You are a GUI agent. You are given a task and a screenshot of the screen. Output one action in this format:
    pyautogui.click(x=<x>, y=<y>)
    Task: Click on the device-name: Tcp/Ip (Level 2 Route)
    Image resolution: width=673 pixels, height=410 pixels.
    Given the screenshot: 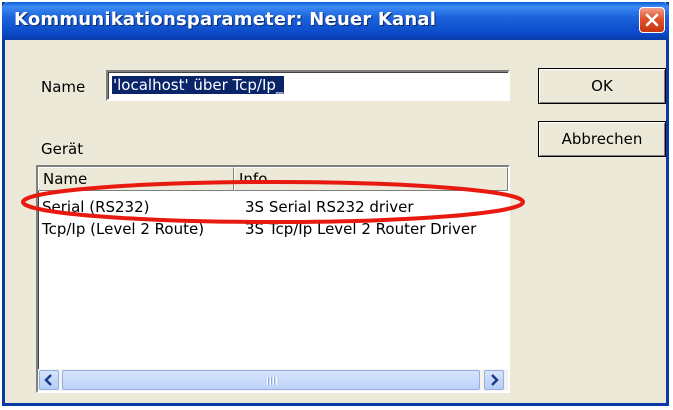 What is the action you would take?
    pyautogui.click(x=123, y=229)
    